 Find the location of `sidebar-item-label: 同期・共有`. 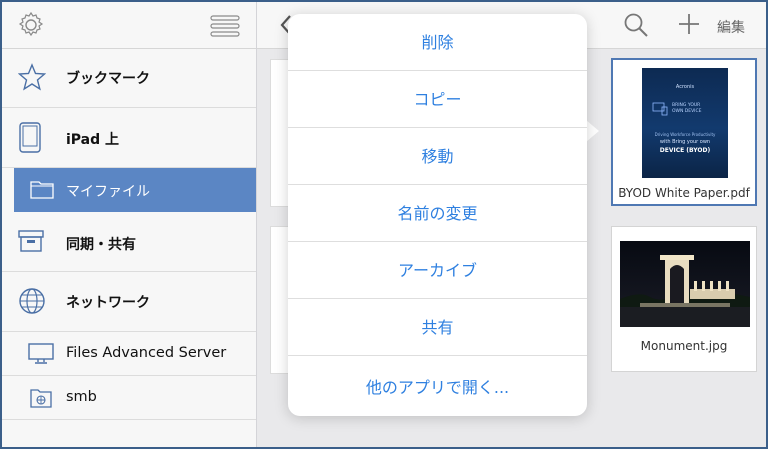

sidebar-item-label: 同期・共有 is located at coordinates (101, 245).